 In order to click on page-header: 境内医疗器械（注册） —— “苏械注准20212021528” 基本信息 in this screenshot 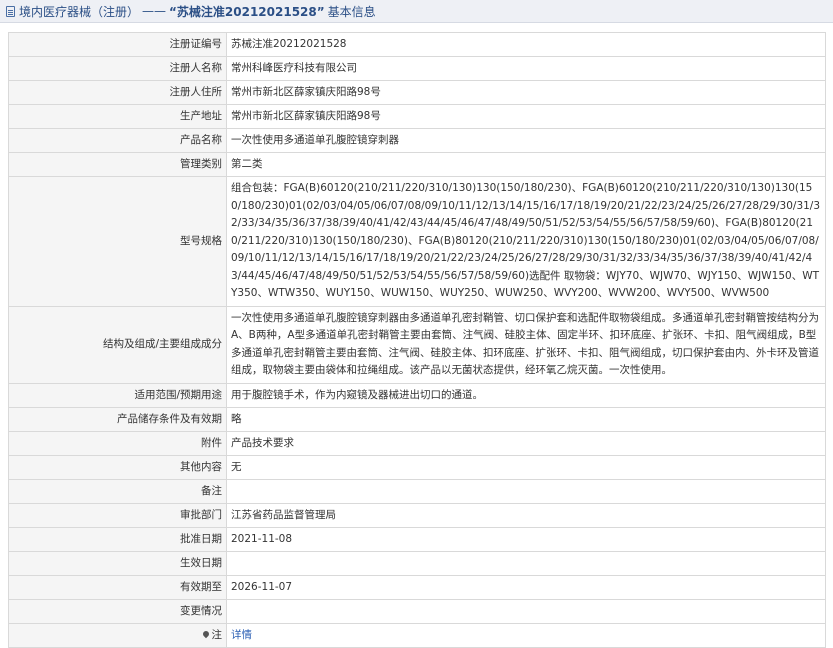, I will do `click(416, 11)`.